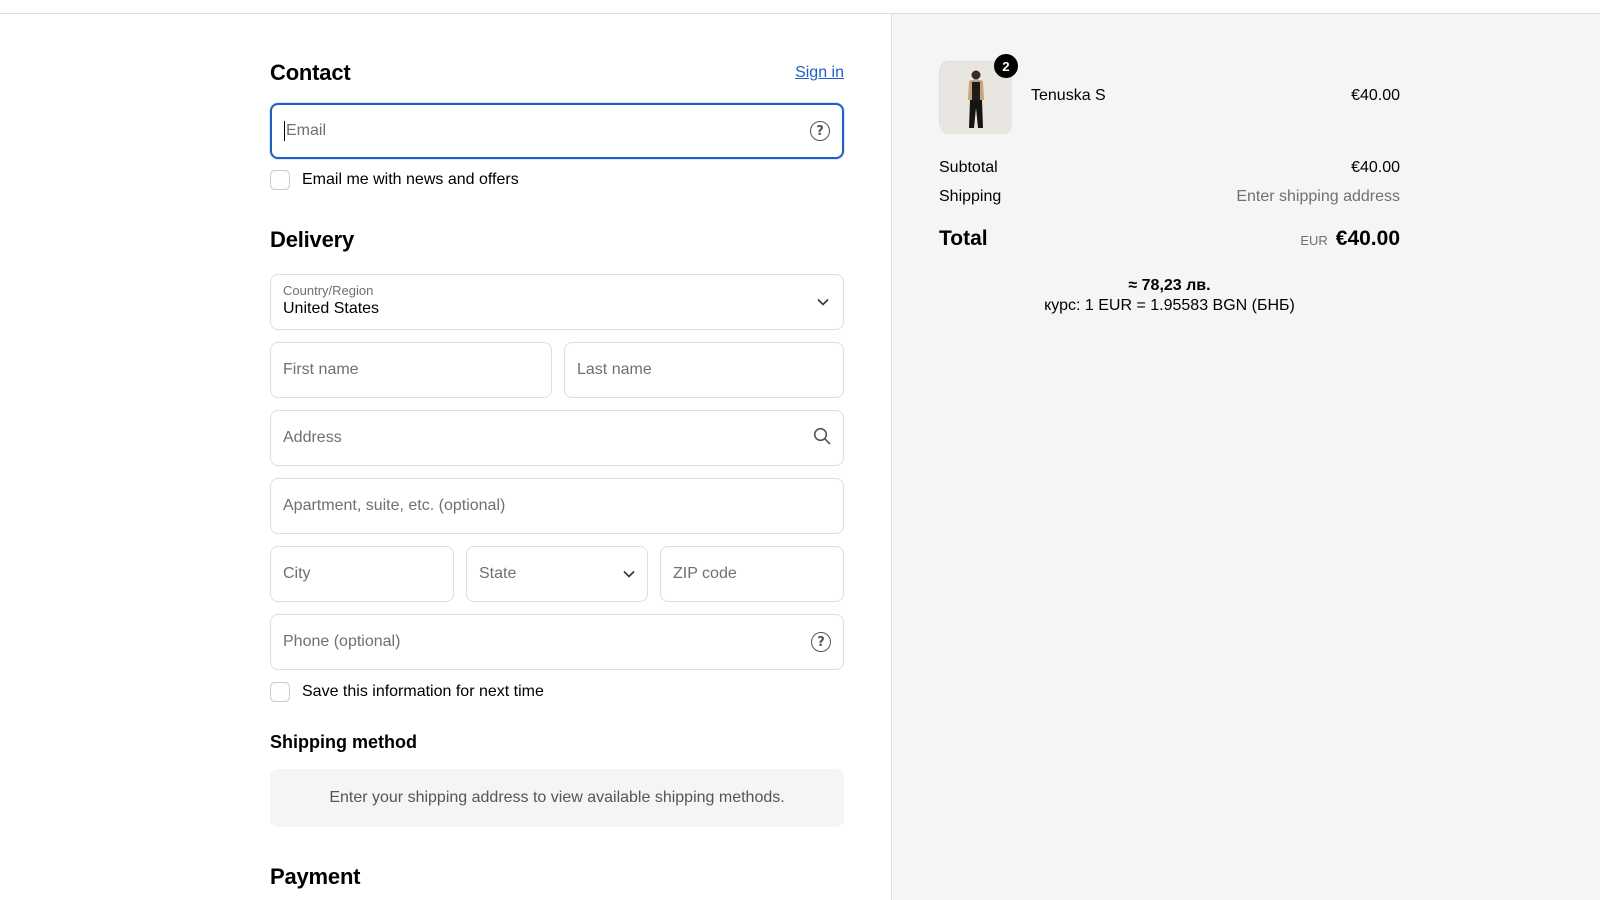 Image resolution: width=1600 pixels, height=900 pixels. What do you see at coordinates (342, 641) in the screenshot?
I see `phone-placeholder: Phone (optional)` at bounding box center [342, 641].